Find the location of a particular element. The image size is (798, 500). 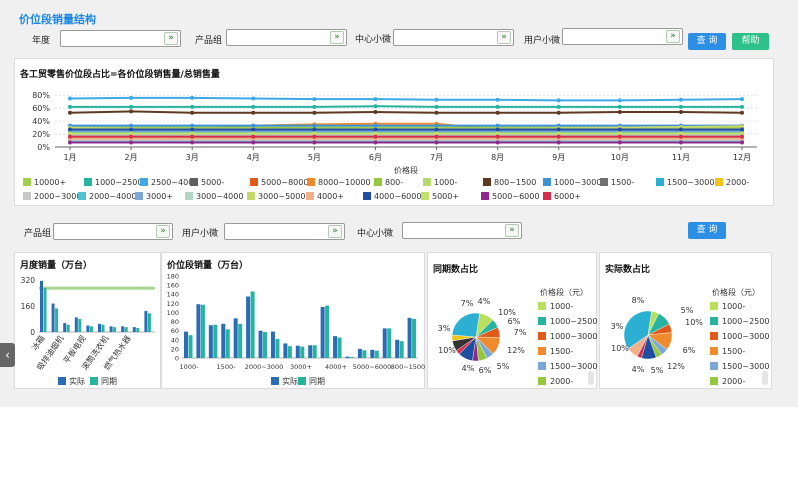

legend-item: 5000~8000 is located at coordinates (279, 183).